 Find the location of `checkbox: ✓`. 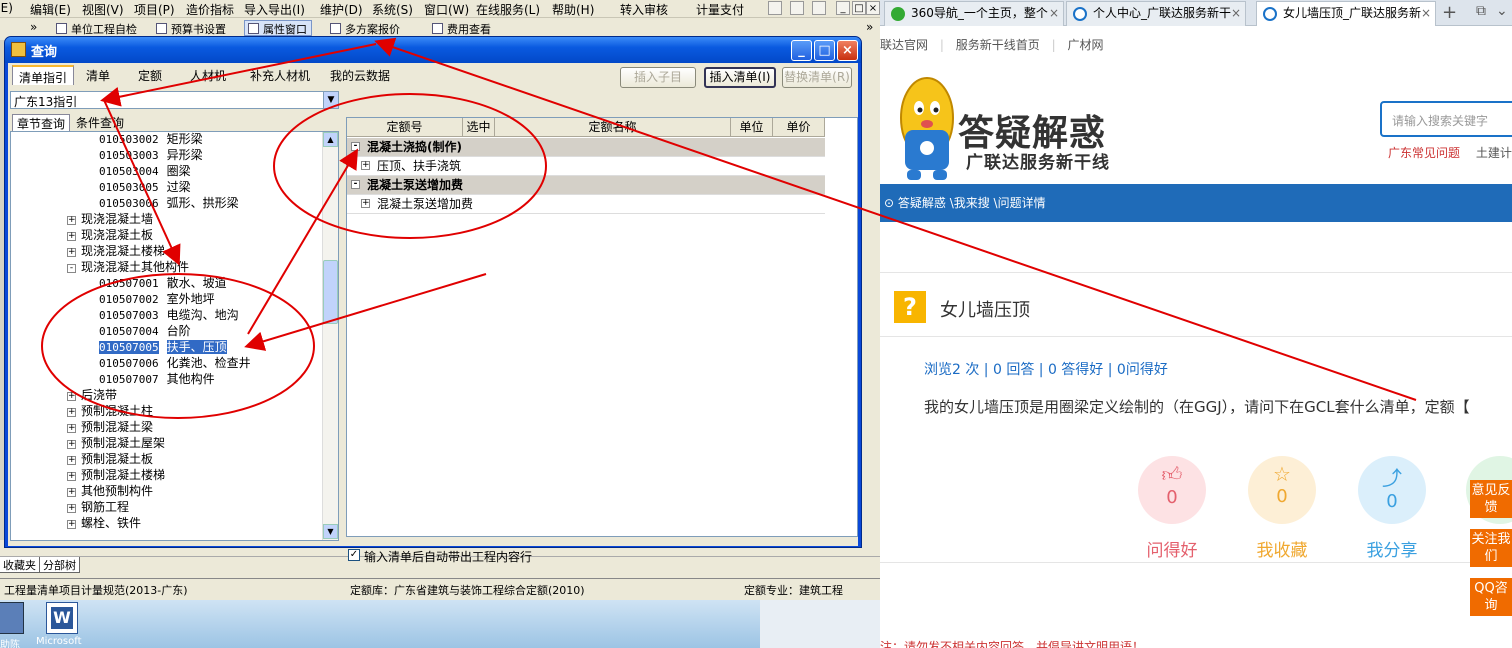

checkbox: ✓ is located at coordinates (354, 555).